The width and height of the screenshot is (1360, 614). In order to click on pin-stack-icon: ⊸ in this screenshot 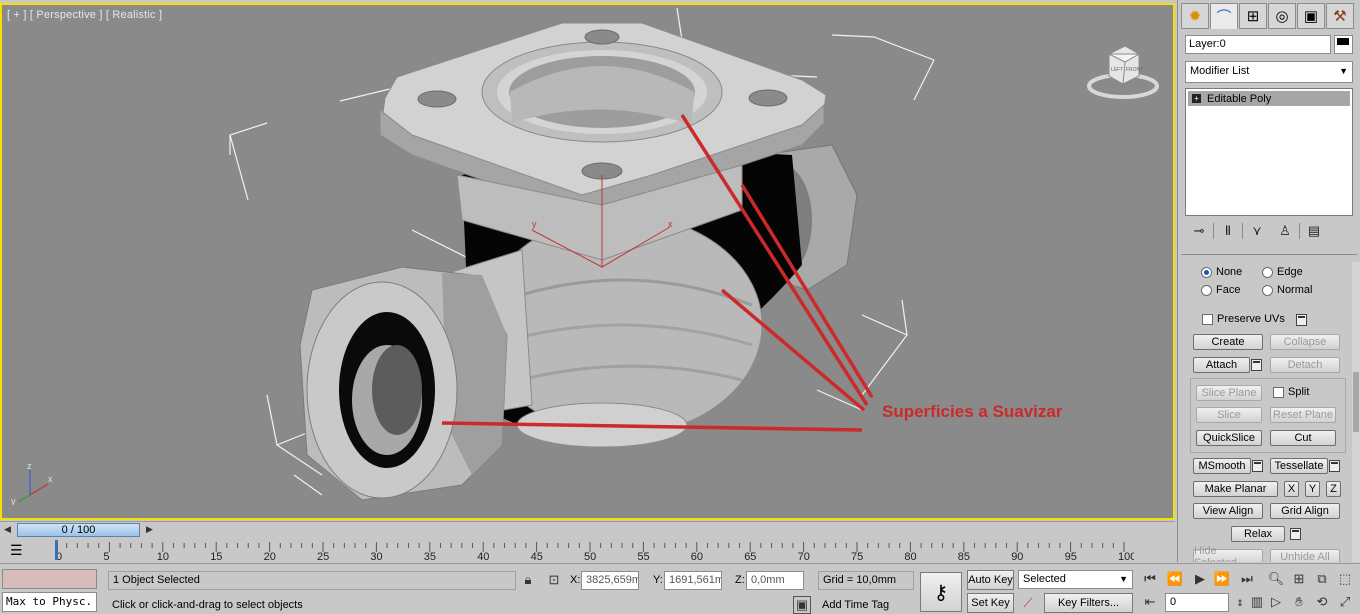, I will do `click(1199, 231)`.